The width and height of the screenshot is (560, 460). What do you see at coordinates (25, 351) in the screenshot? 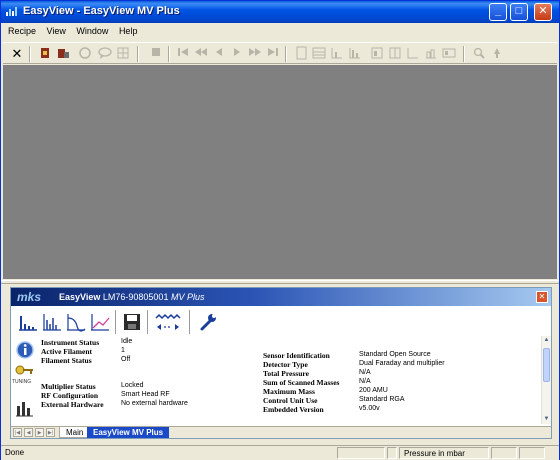
I see `info-icon` at bounding box center [25, 351].